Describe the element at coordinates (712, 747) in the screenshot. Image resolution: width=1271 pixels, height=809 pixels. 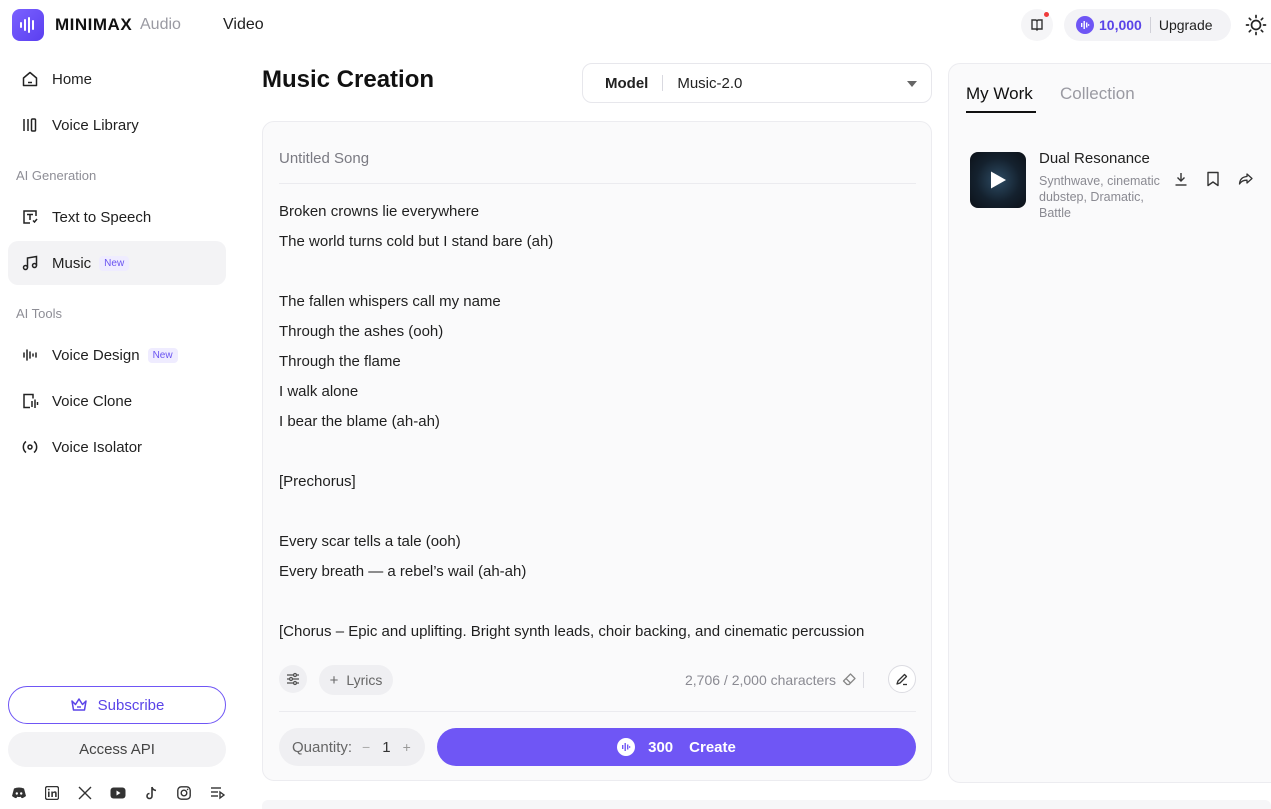
I see `create-label: Create` at that location.